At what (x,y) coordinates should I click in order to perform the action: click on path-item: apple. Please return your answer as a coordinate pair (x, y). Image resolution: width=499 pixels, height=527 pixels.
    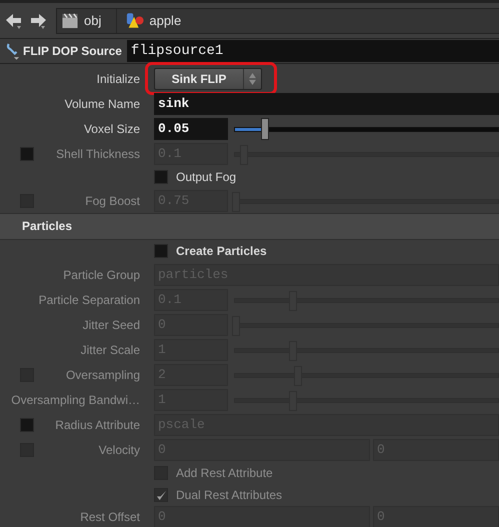
    Looking at the image, I should click on (165, 20).